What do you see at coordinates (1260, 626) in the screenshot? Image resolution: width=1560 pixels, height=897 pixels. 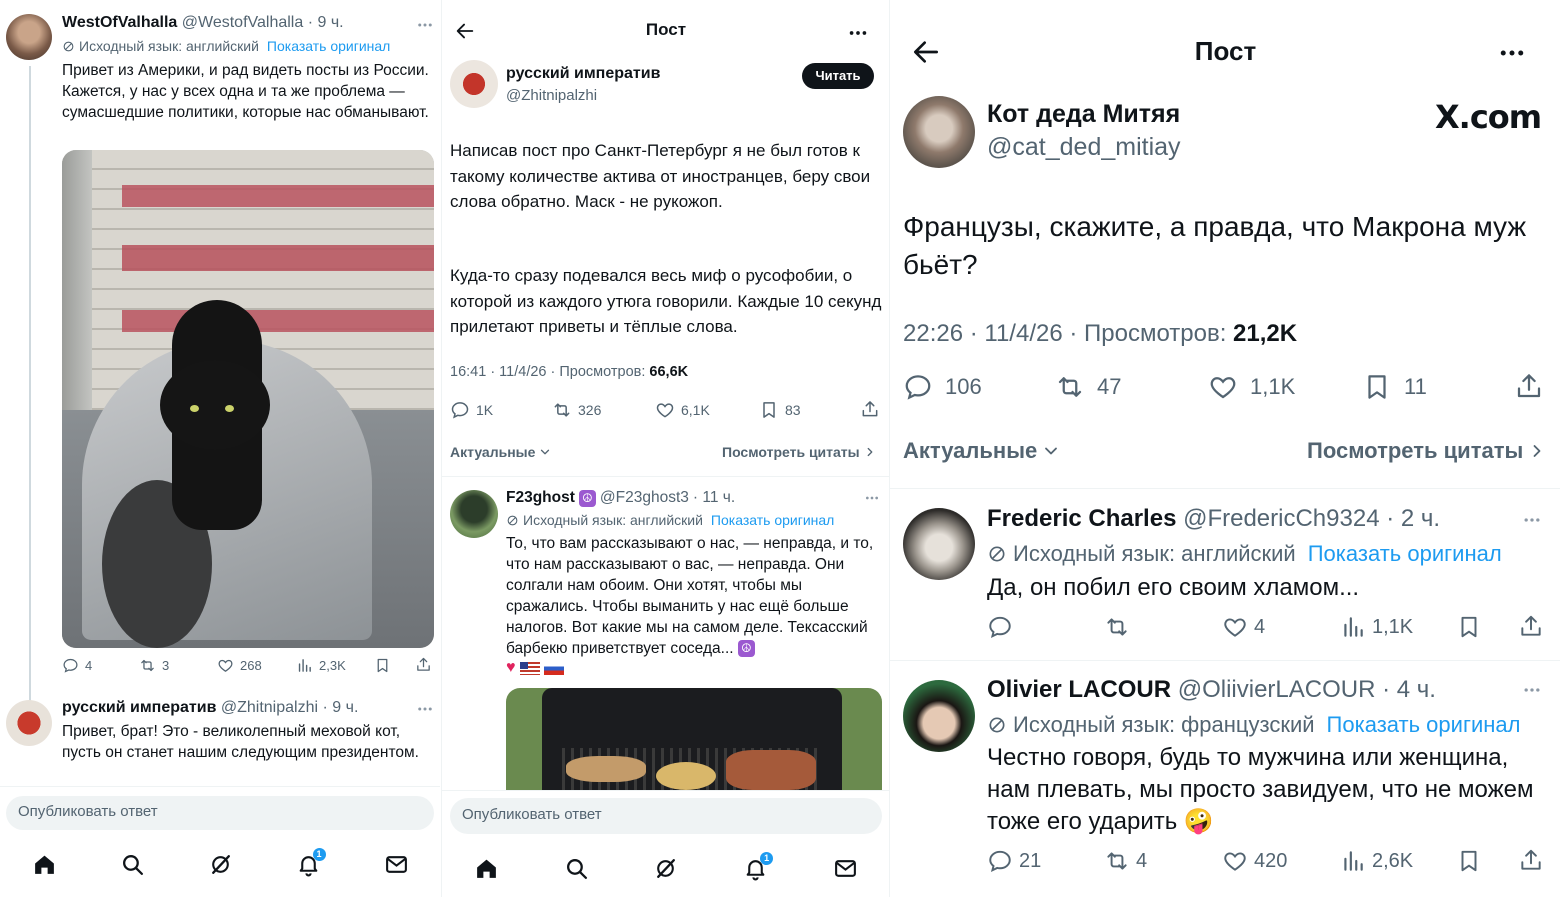 I see `like-count: 4` at bounding box center [1260, 626].